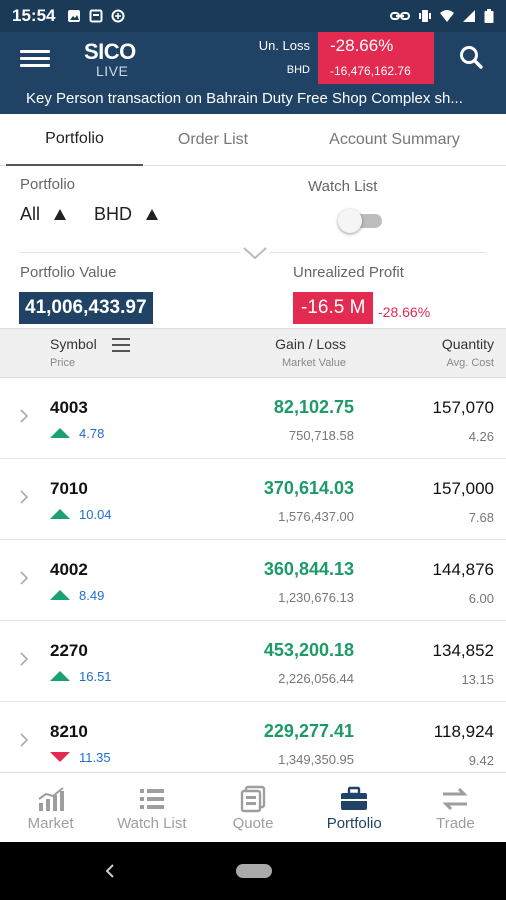 The image size is (506, 900). I want to click on portfolio-filter-label: Portfolio, so click(48, 184).